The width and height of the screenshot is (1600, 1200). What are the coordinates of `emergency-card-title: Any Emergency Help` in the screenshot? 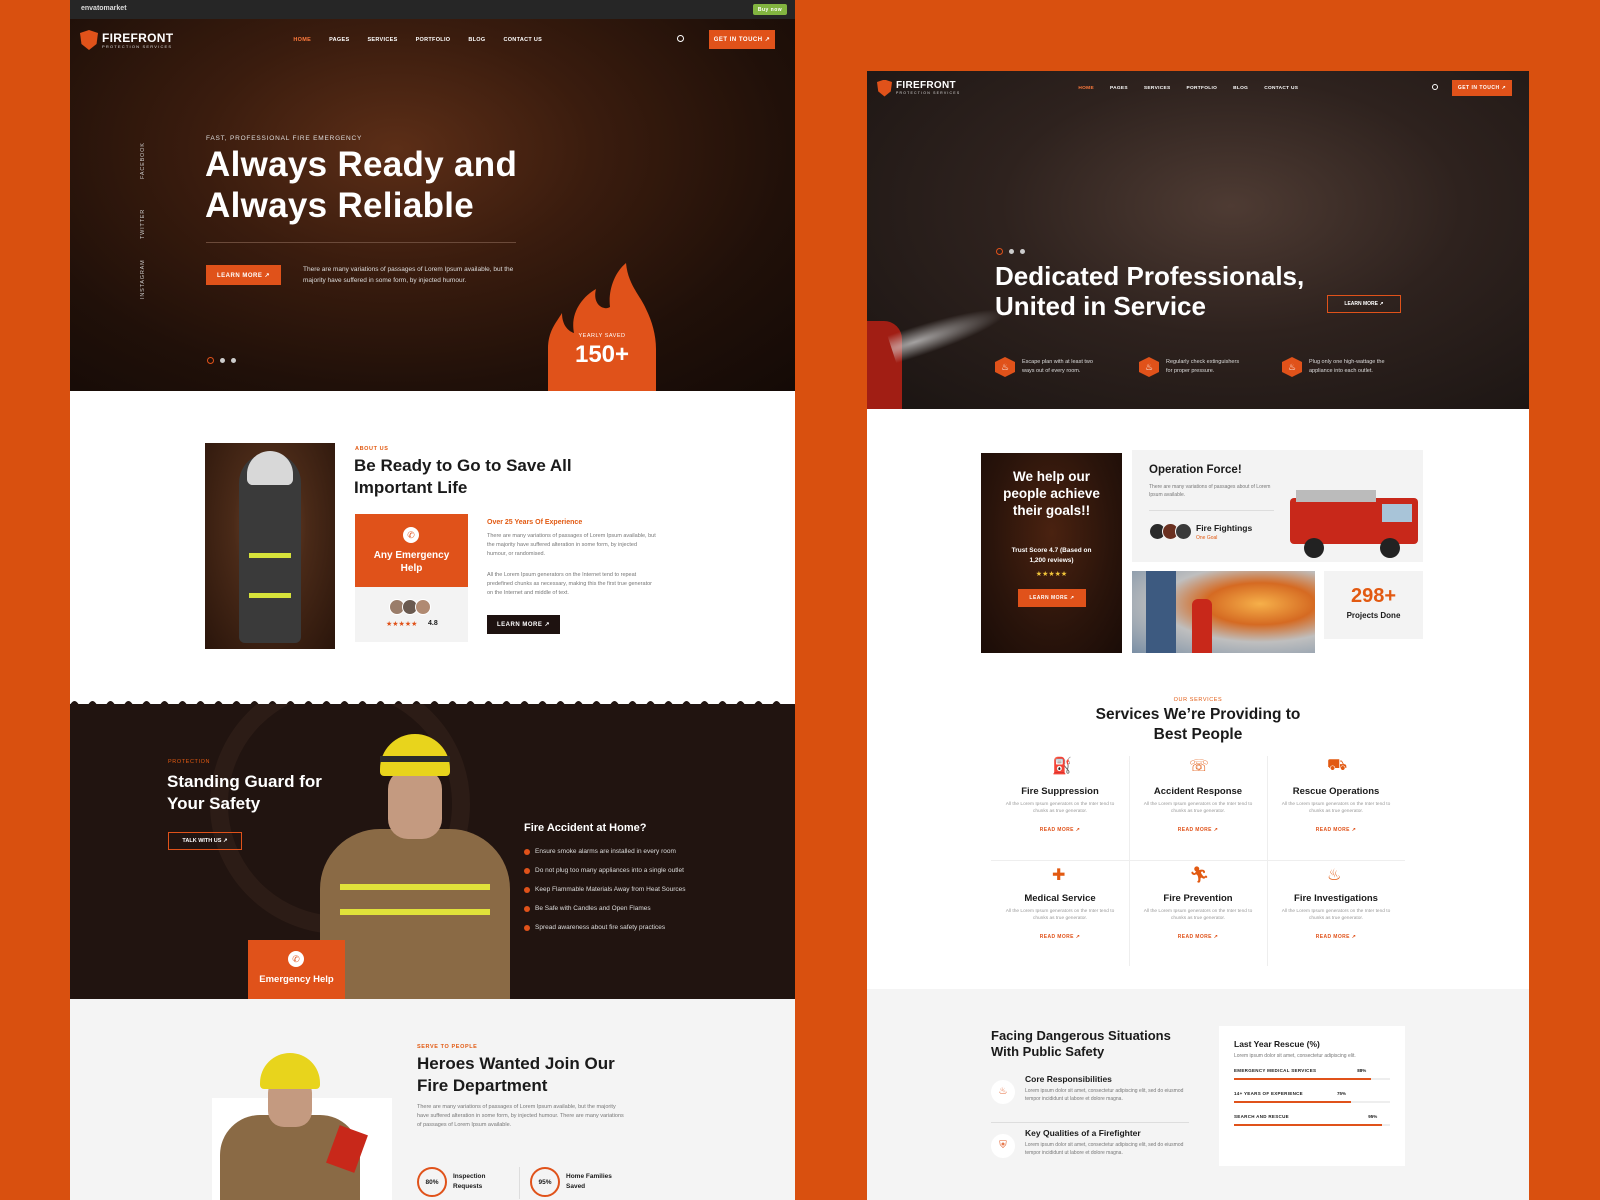 It's located at (411, 562).